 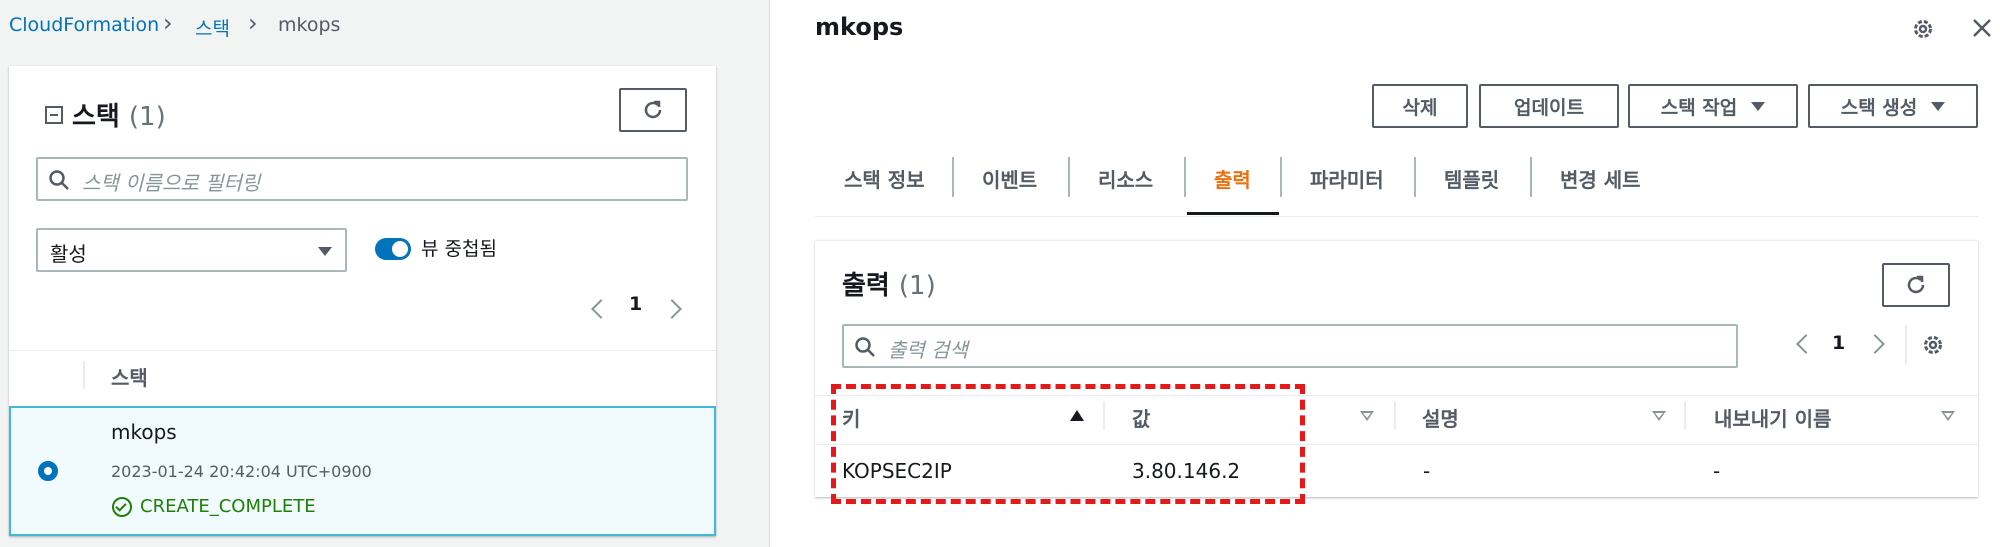 I want to click on stack-created-time: 2023-01-24 20:42:04 UTC+0900, so click(x=241, y=471).